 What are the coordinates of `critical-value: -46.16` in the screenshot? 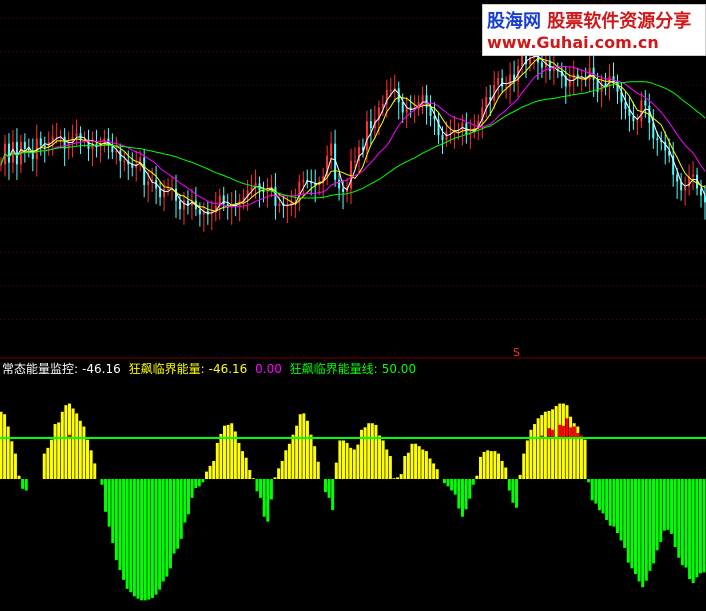 It's located at (228, 369).